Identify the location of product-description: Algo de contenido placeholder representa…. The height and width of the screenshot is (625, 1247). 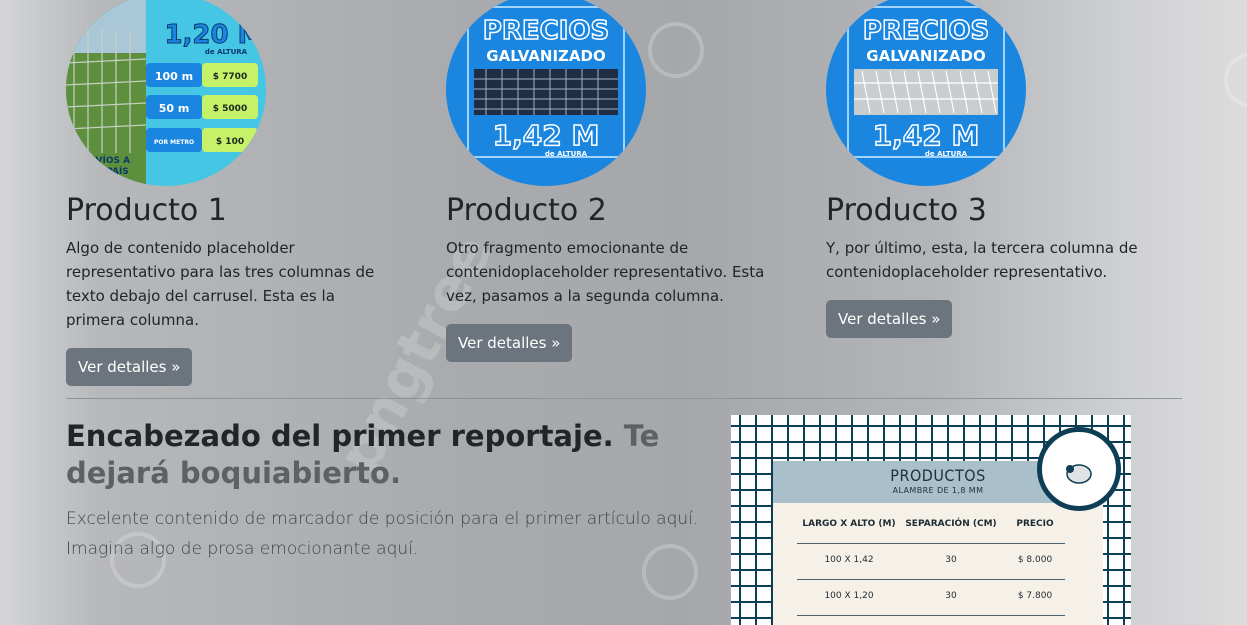
(220, 284).